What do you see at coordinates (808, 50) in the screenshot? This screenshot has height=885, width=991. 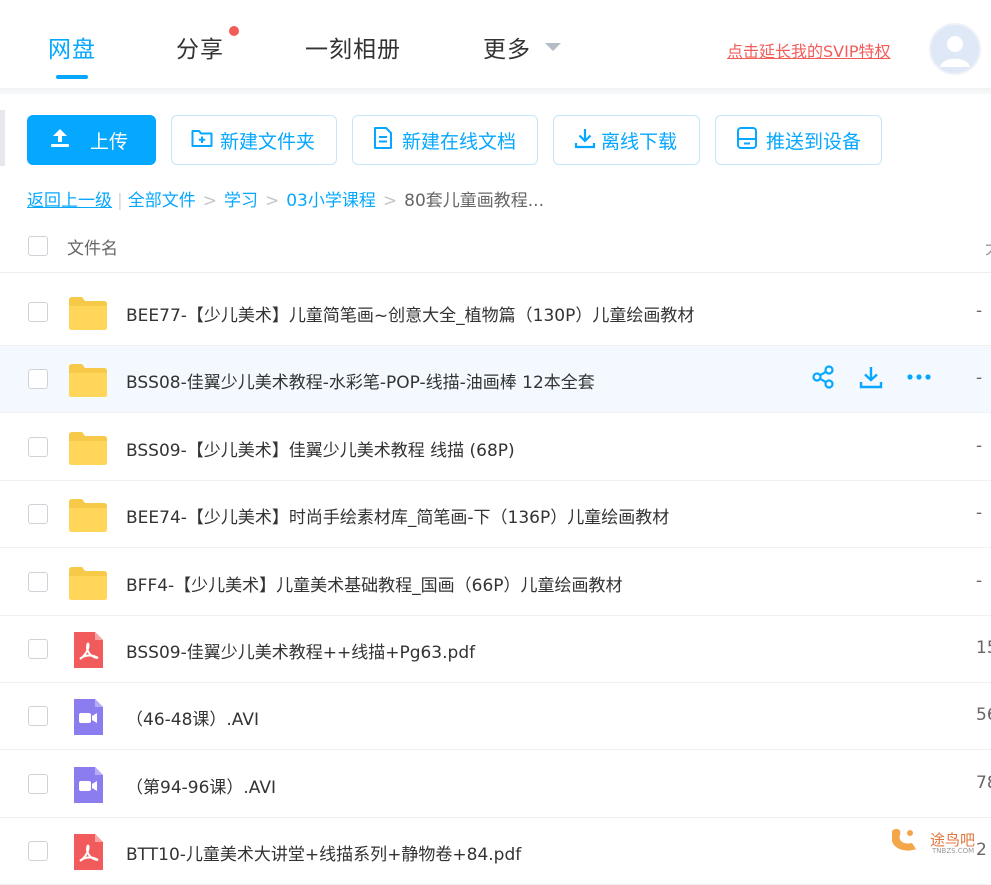 I see `svip-promo-link: 点击延长我的SVIP特权` at bounding box center [808, 50].